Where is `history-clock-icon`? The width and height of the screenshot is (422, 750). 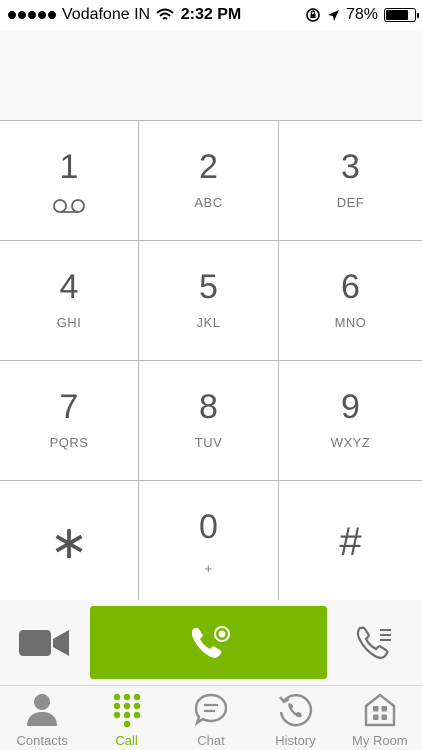
history-clock-icon is located at coordinates (296, 710).